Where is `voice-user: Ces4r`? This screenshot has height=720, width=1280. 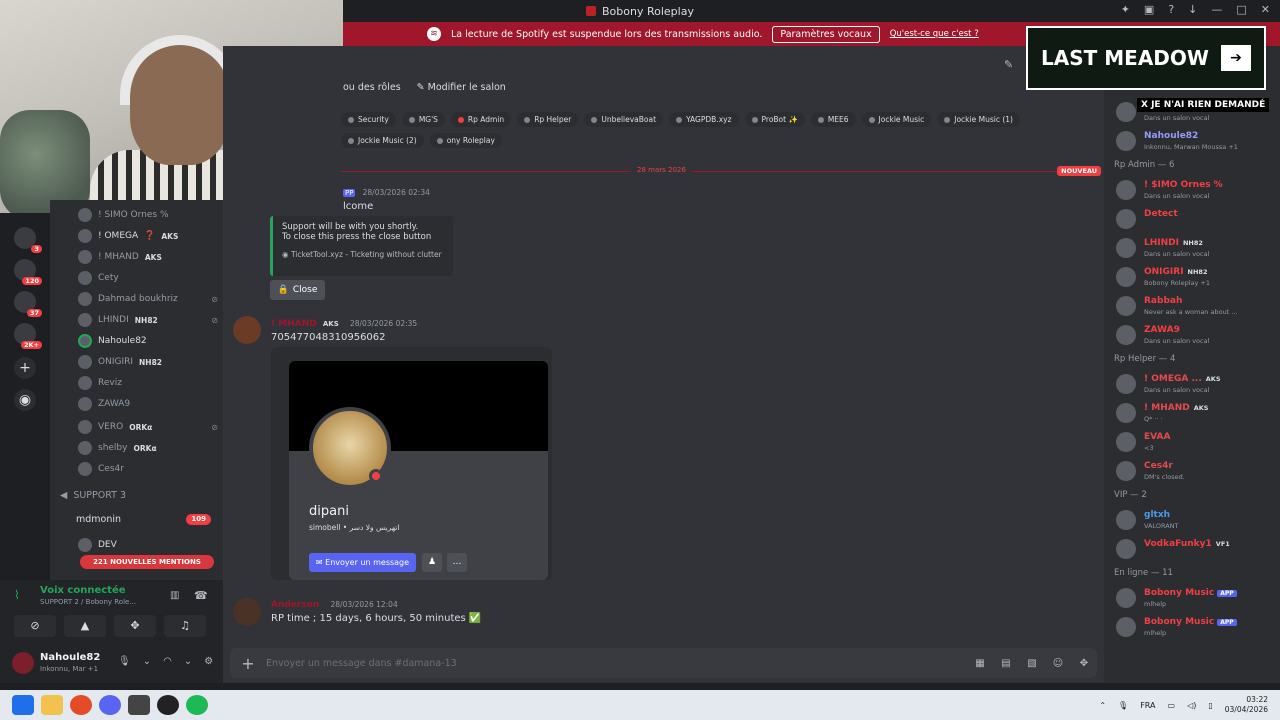 voice-user: Ces4r is located at coordinates (148, 469).